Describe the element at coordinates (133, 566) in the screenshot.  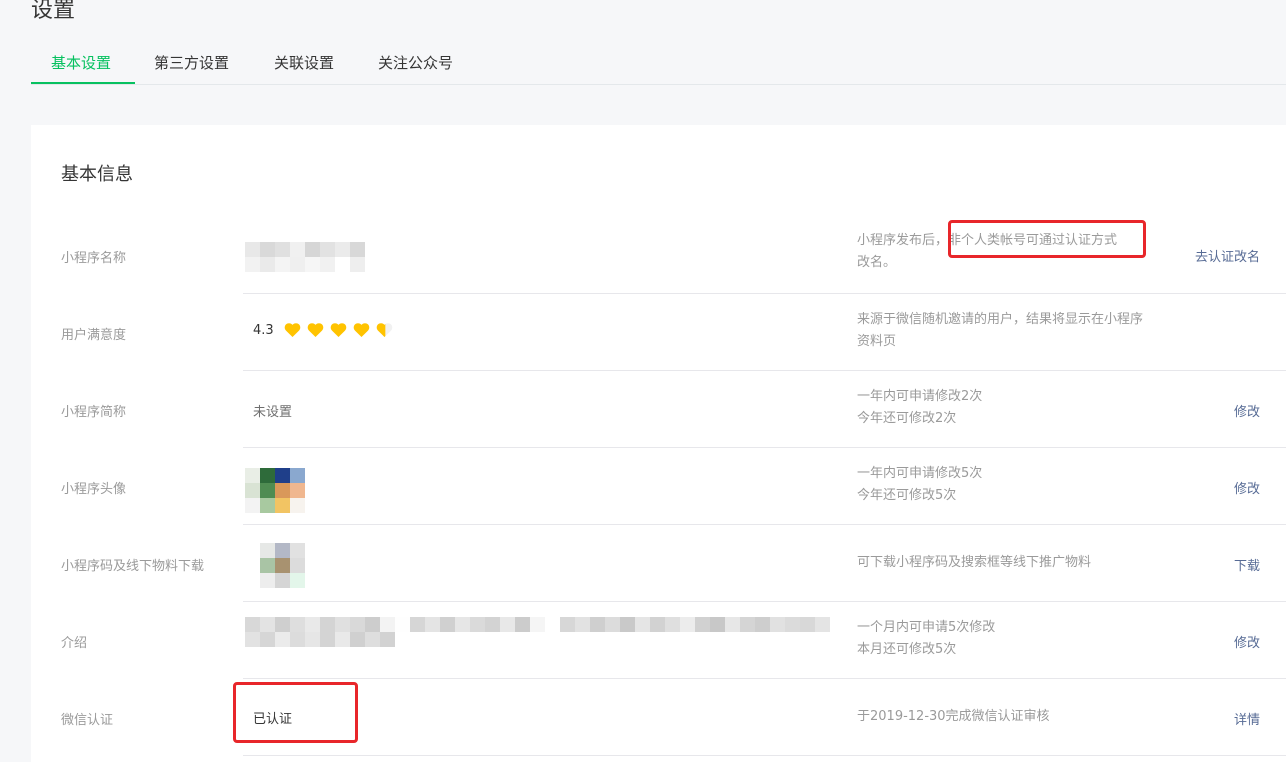
I see `row-label: 小程序码及线下物料下载` at that location.